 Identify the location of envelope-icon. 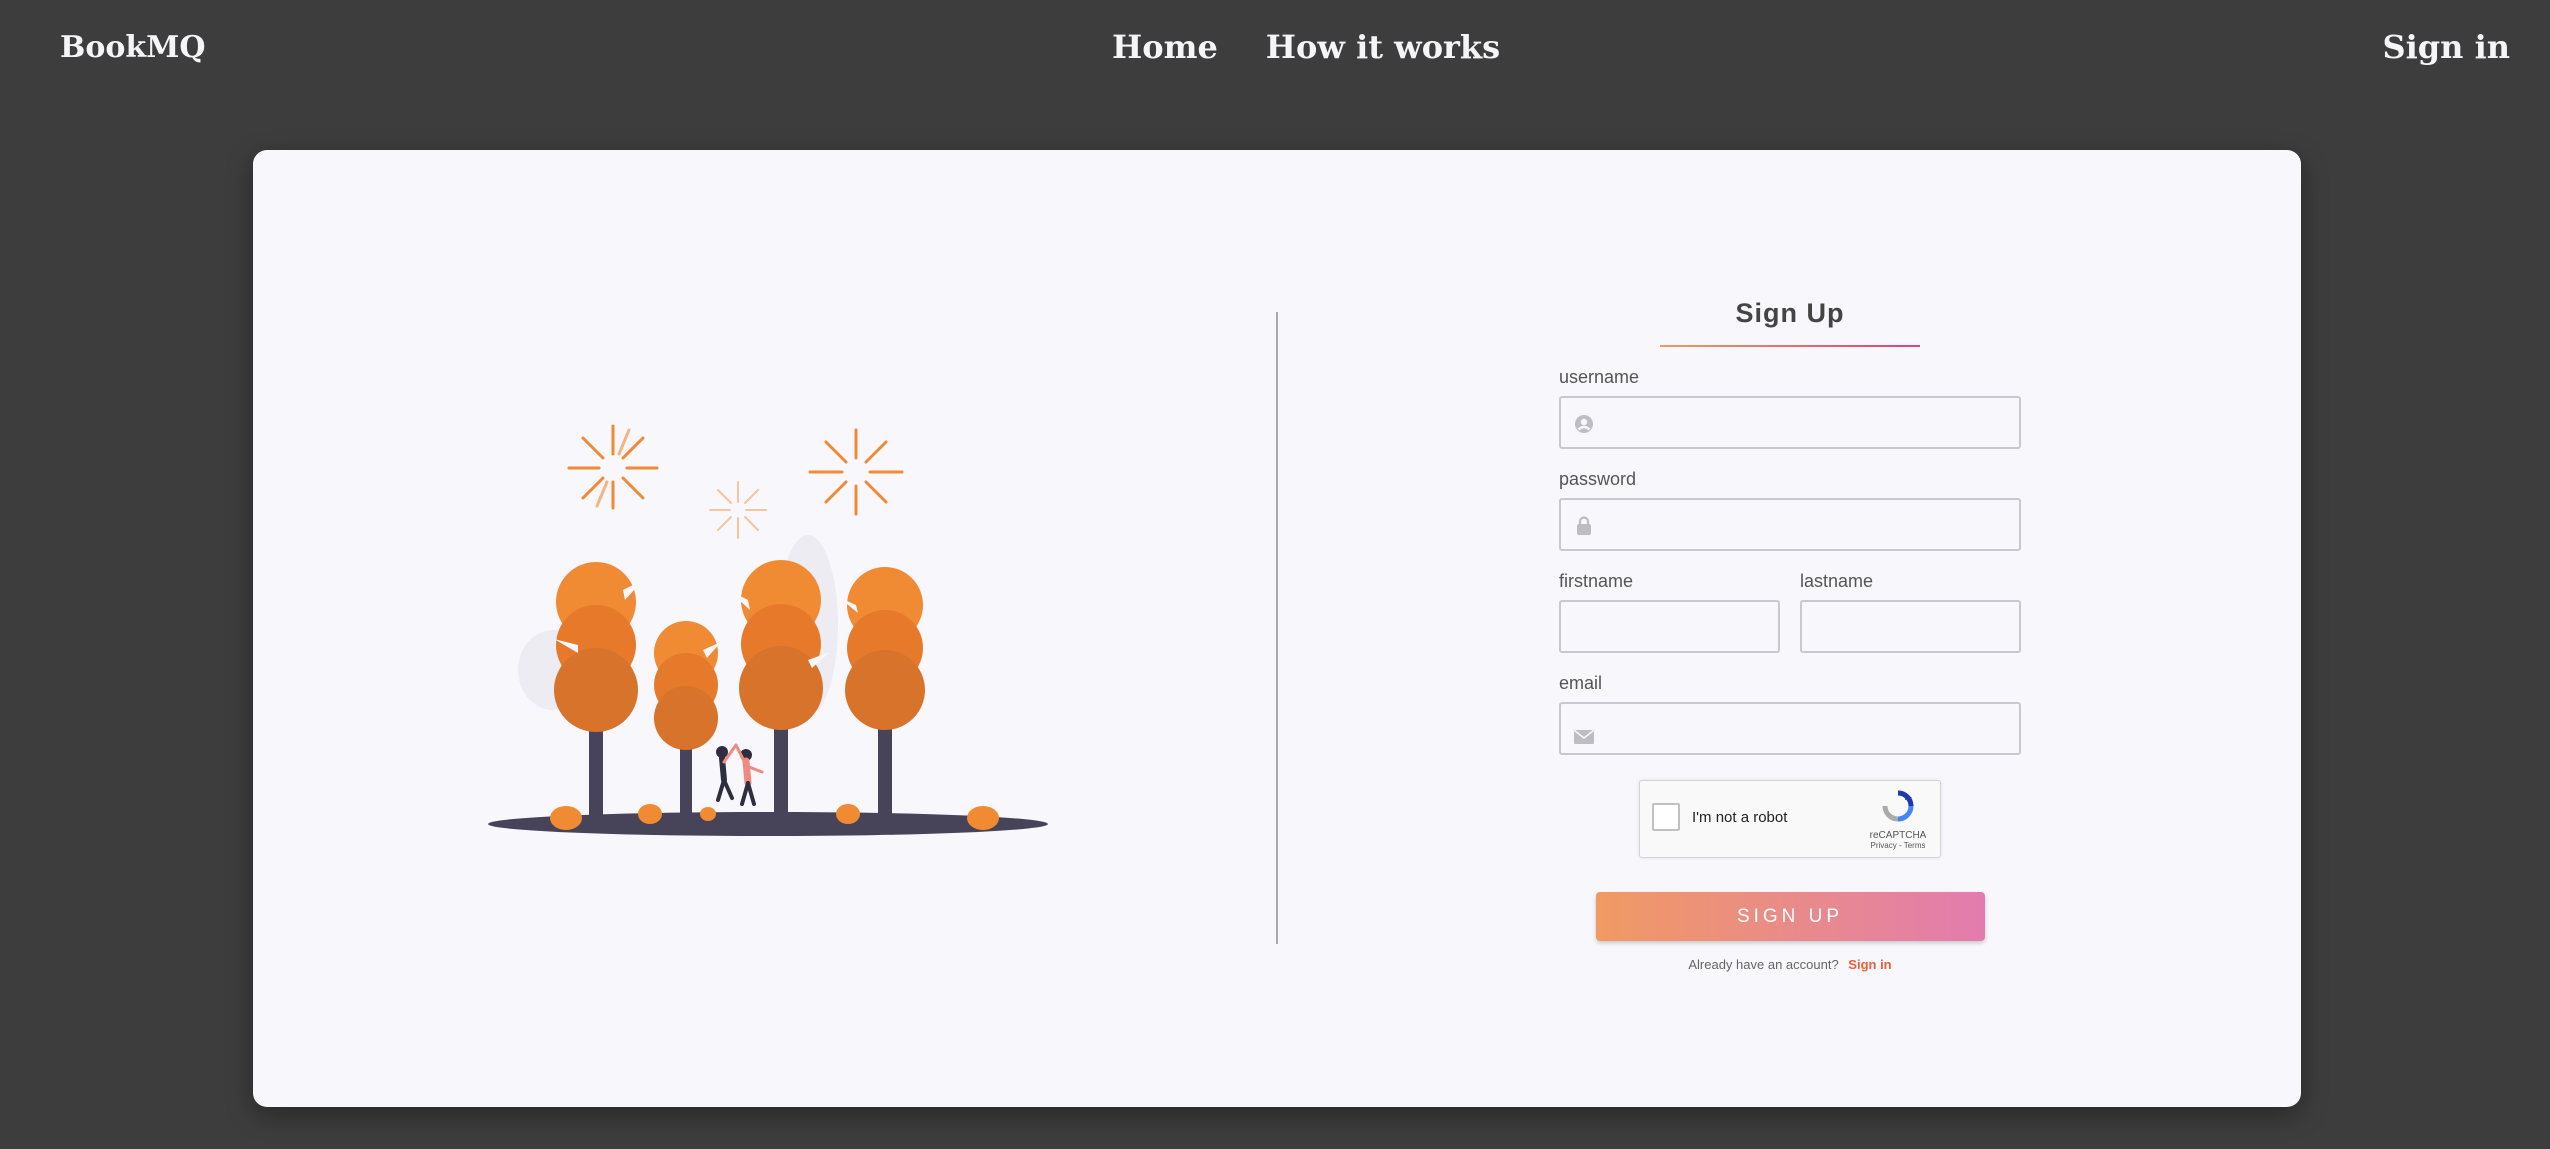
(1584, 737).